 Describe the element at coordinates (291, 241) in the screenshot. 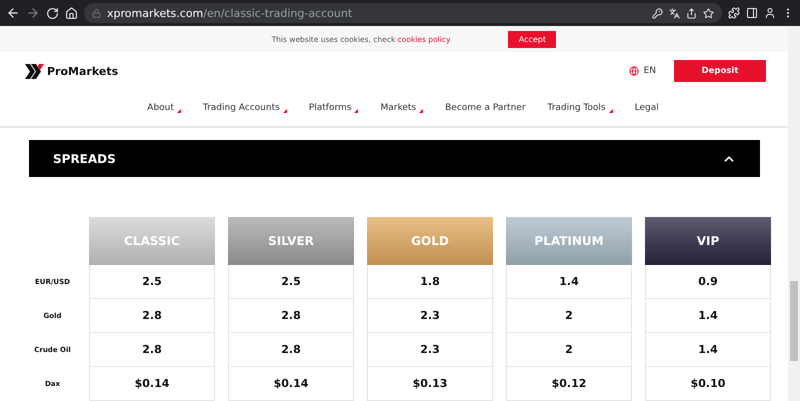

I see `tier-header: SILVER` at that location.